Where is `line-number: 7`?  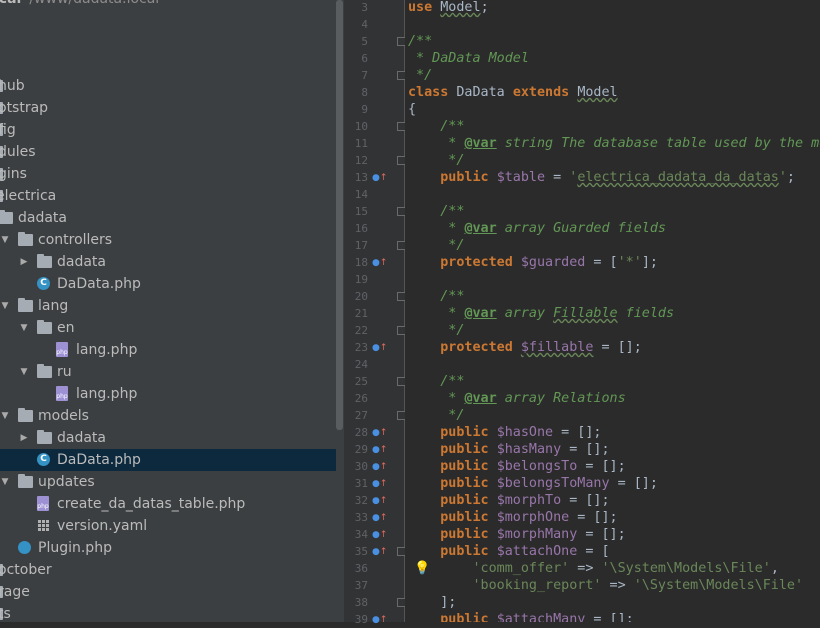 line-number: 7 is located at coordinates (364, 75).